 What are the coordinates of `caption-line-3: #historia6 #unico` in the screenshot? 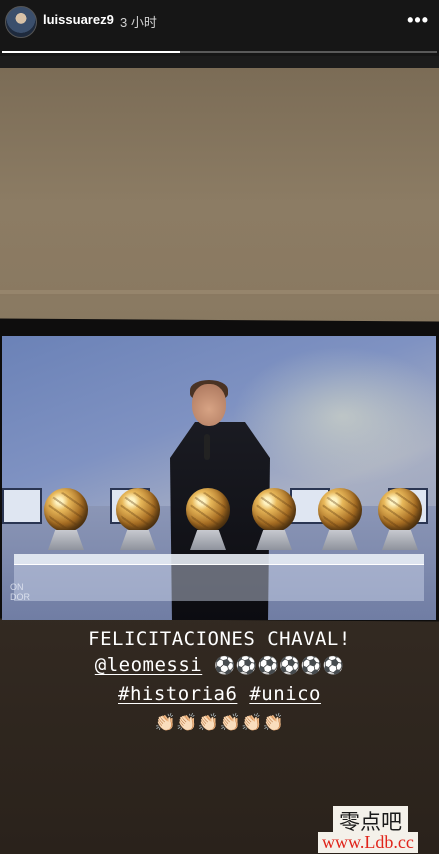 It's located at (219, 694).